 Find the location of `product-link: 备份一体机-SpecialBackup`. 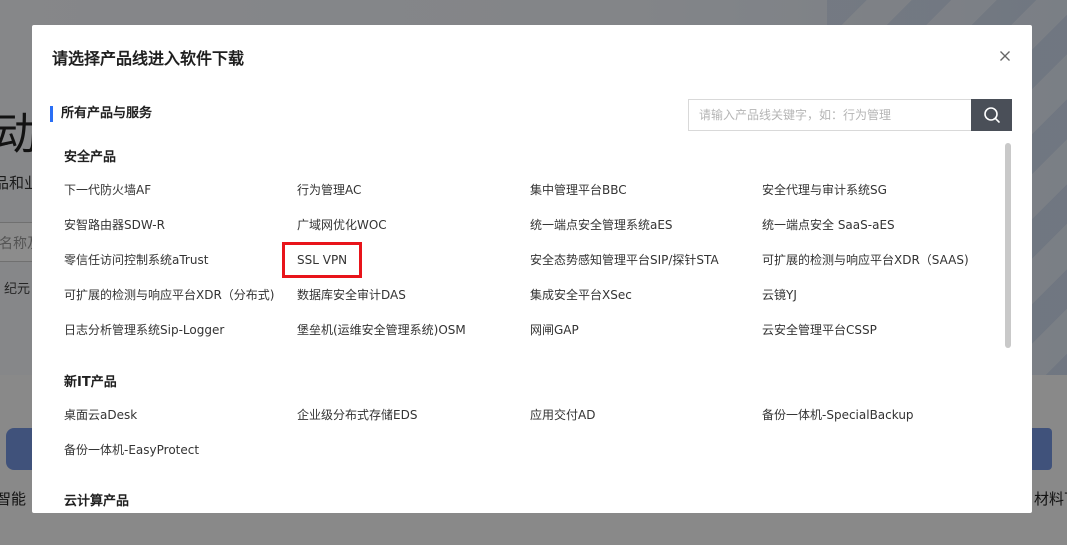

product-link: 备份一体机-SpecialBackup is located at coordinates (878, 415).